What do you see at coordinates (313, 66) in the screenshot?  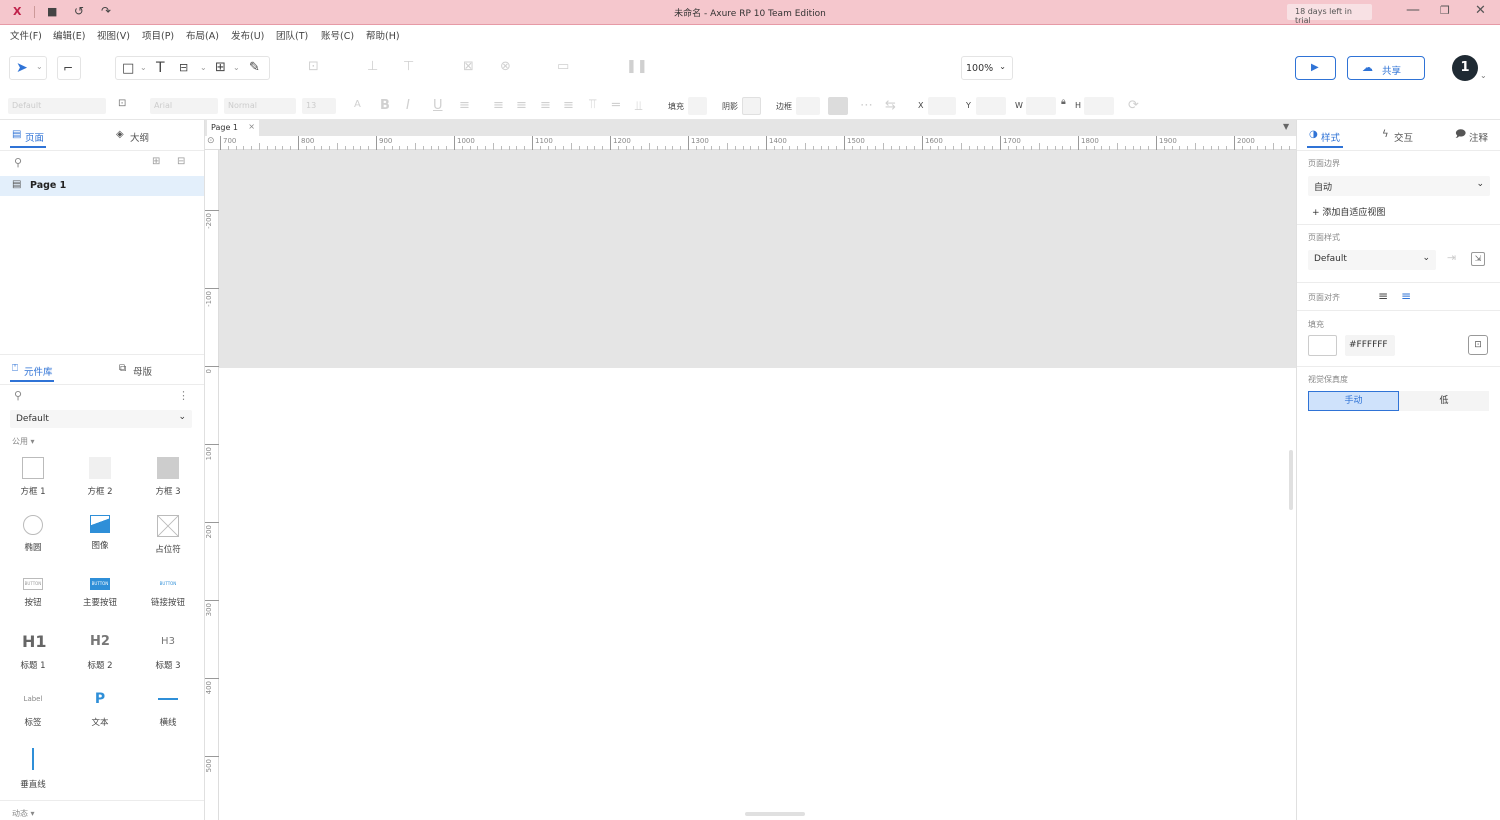 I see `group-icon: ⊡` at bounding box center [313, 66].